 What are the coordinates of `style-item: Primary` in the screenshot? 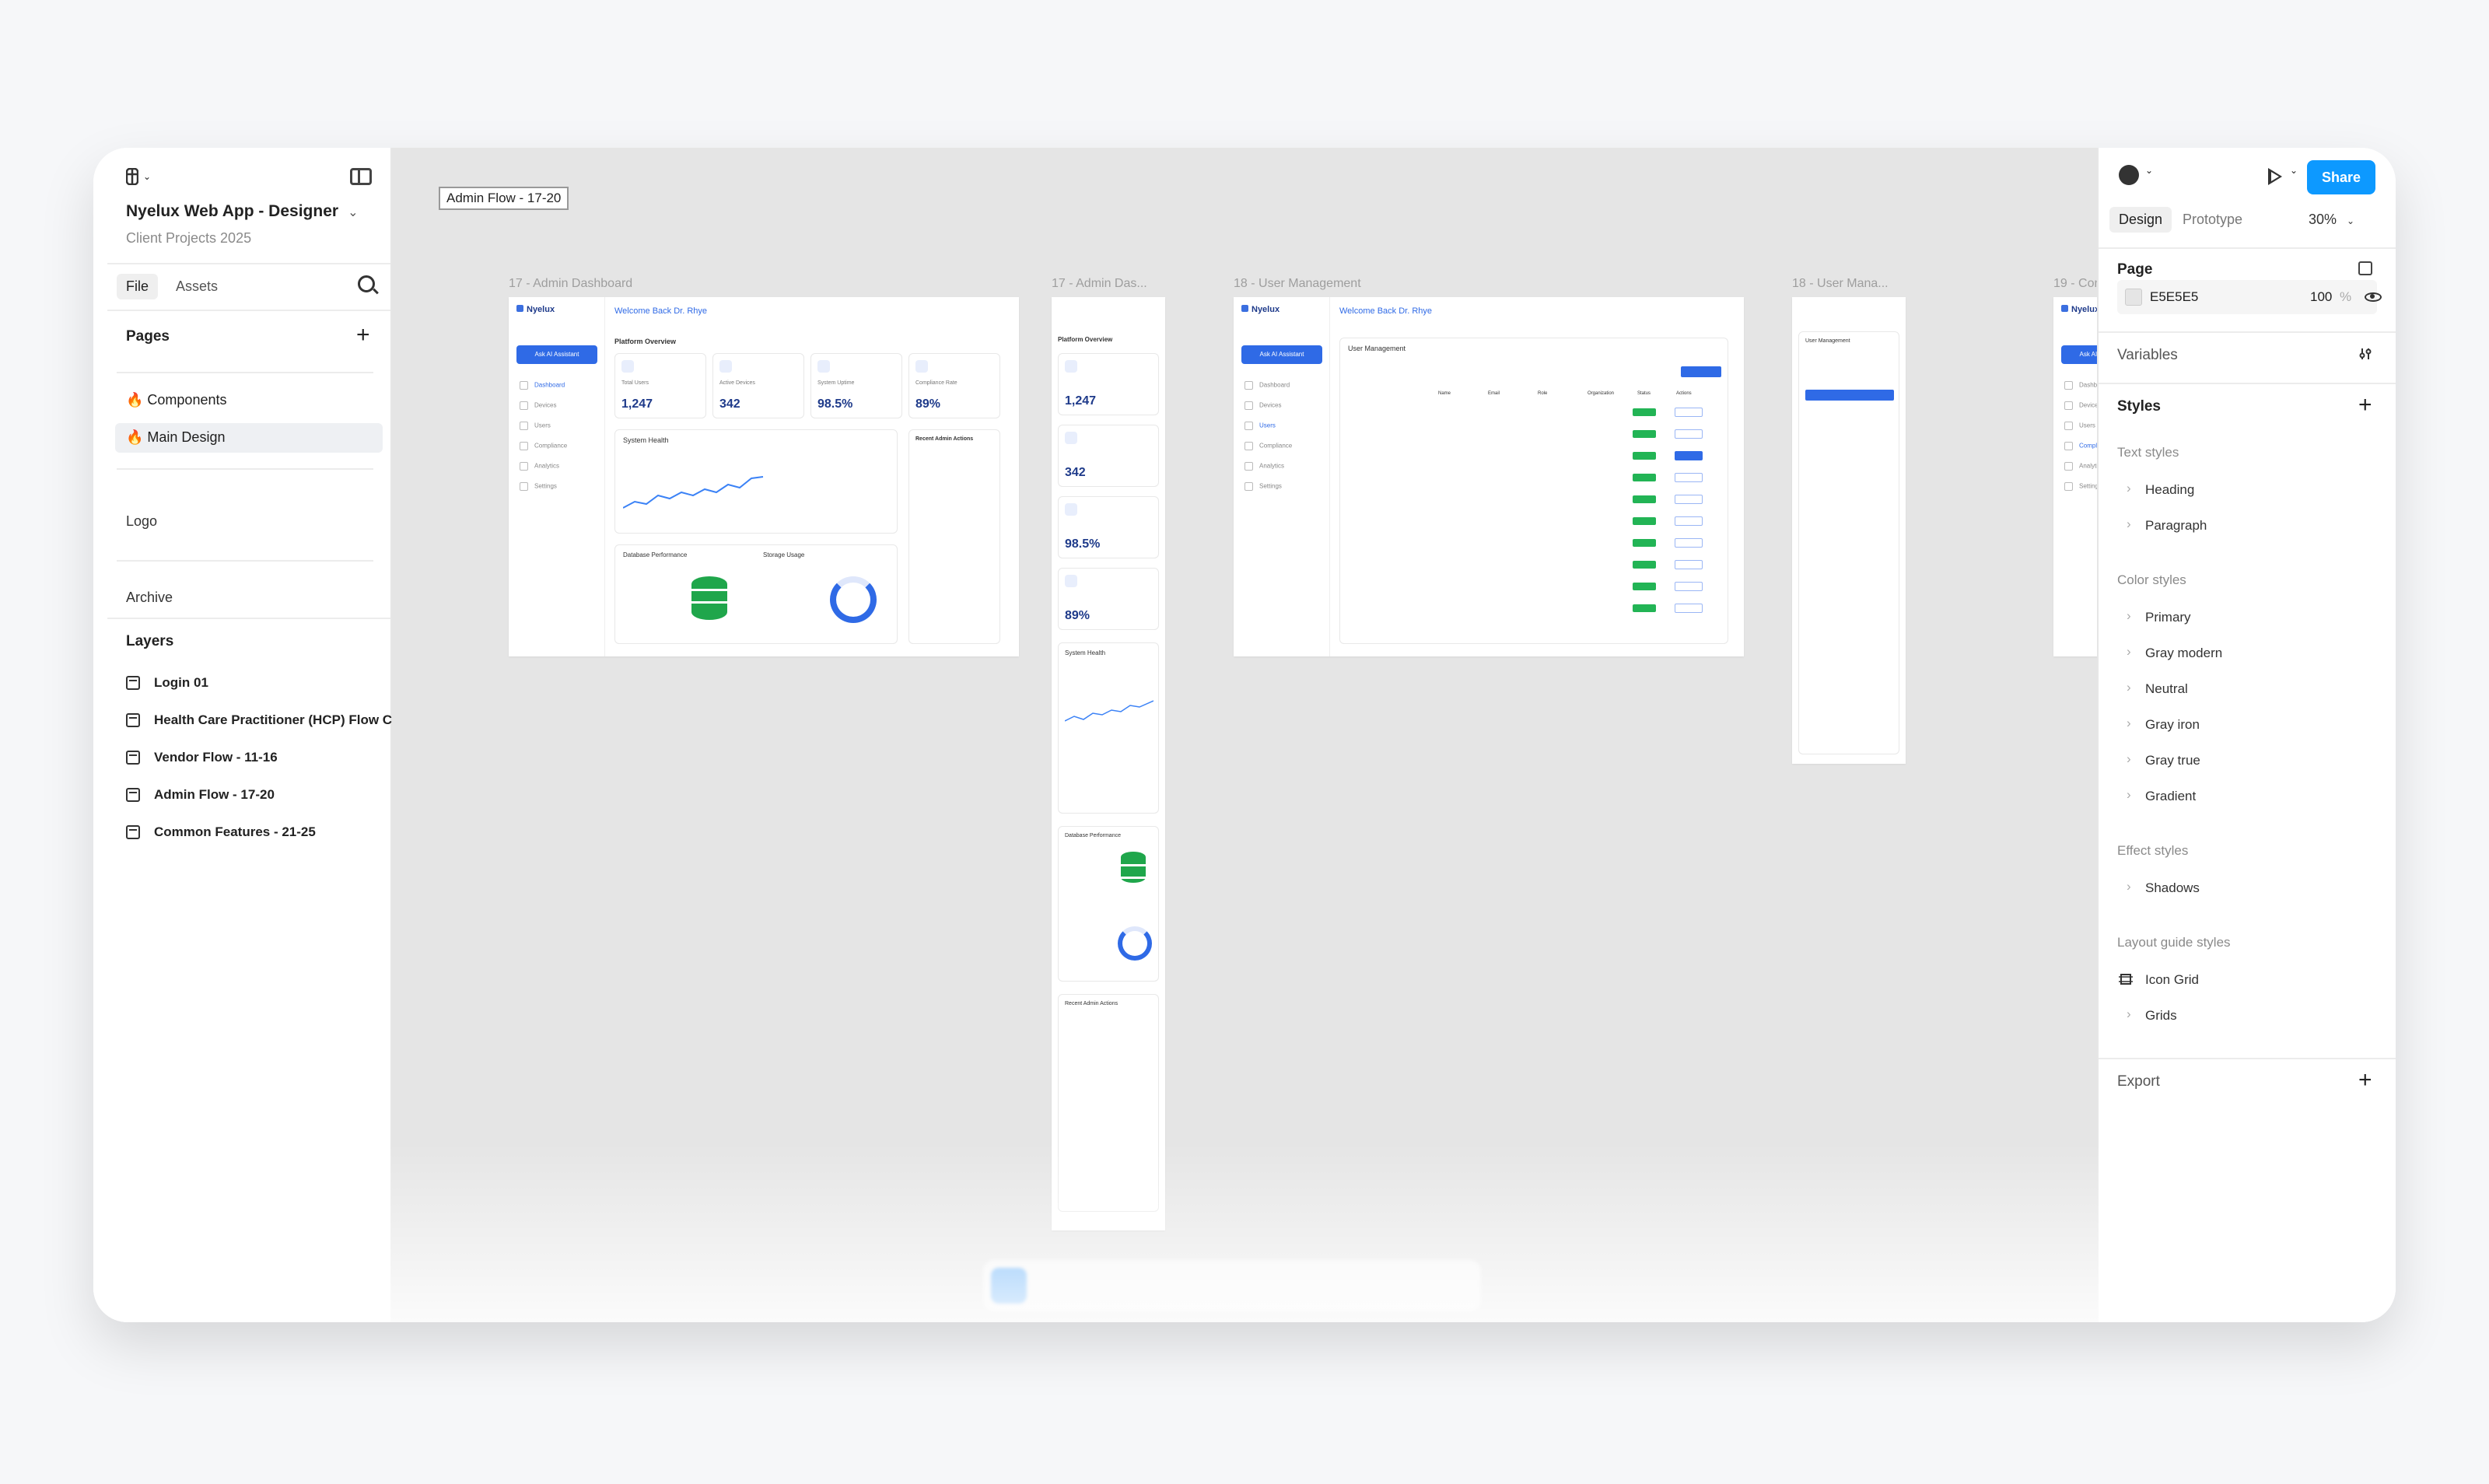 It's located at (2159, 617).